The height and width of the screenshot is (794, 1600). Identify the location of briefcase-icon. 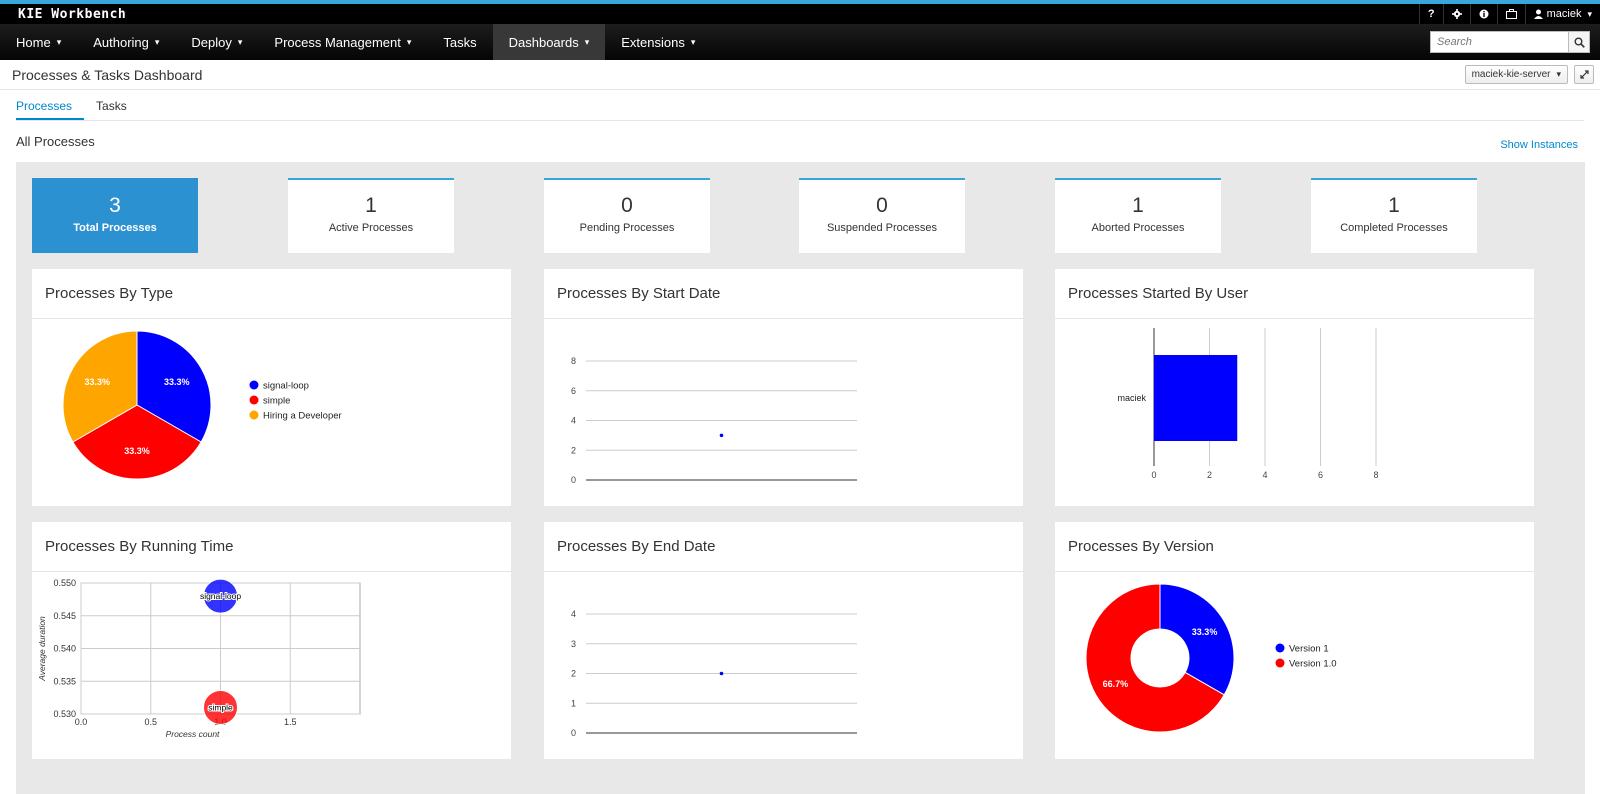
(1510, 14).